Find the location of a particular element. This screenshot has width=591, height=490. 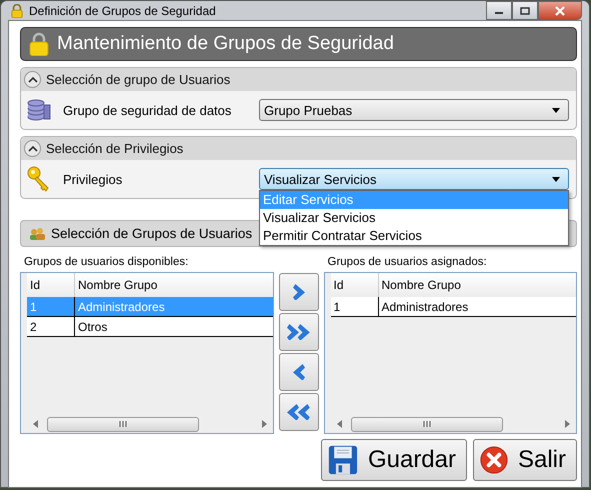

section-title: Selección de grupo de Usuarios is located at coordinates (138, 79).